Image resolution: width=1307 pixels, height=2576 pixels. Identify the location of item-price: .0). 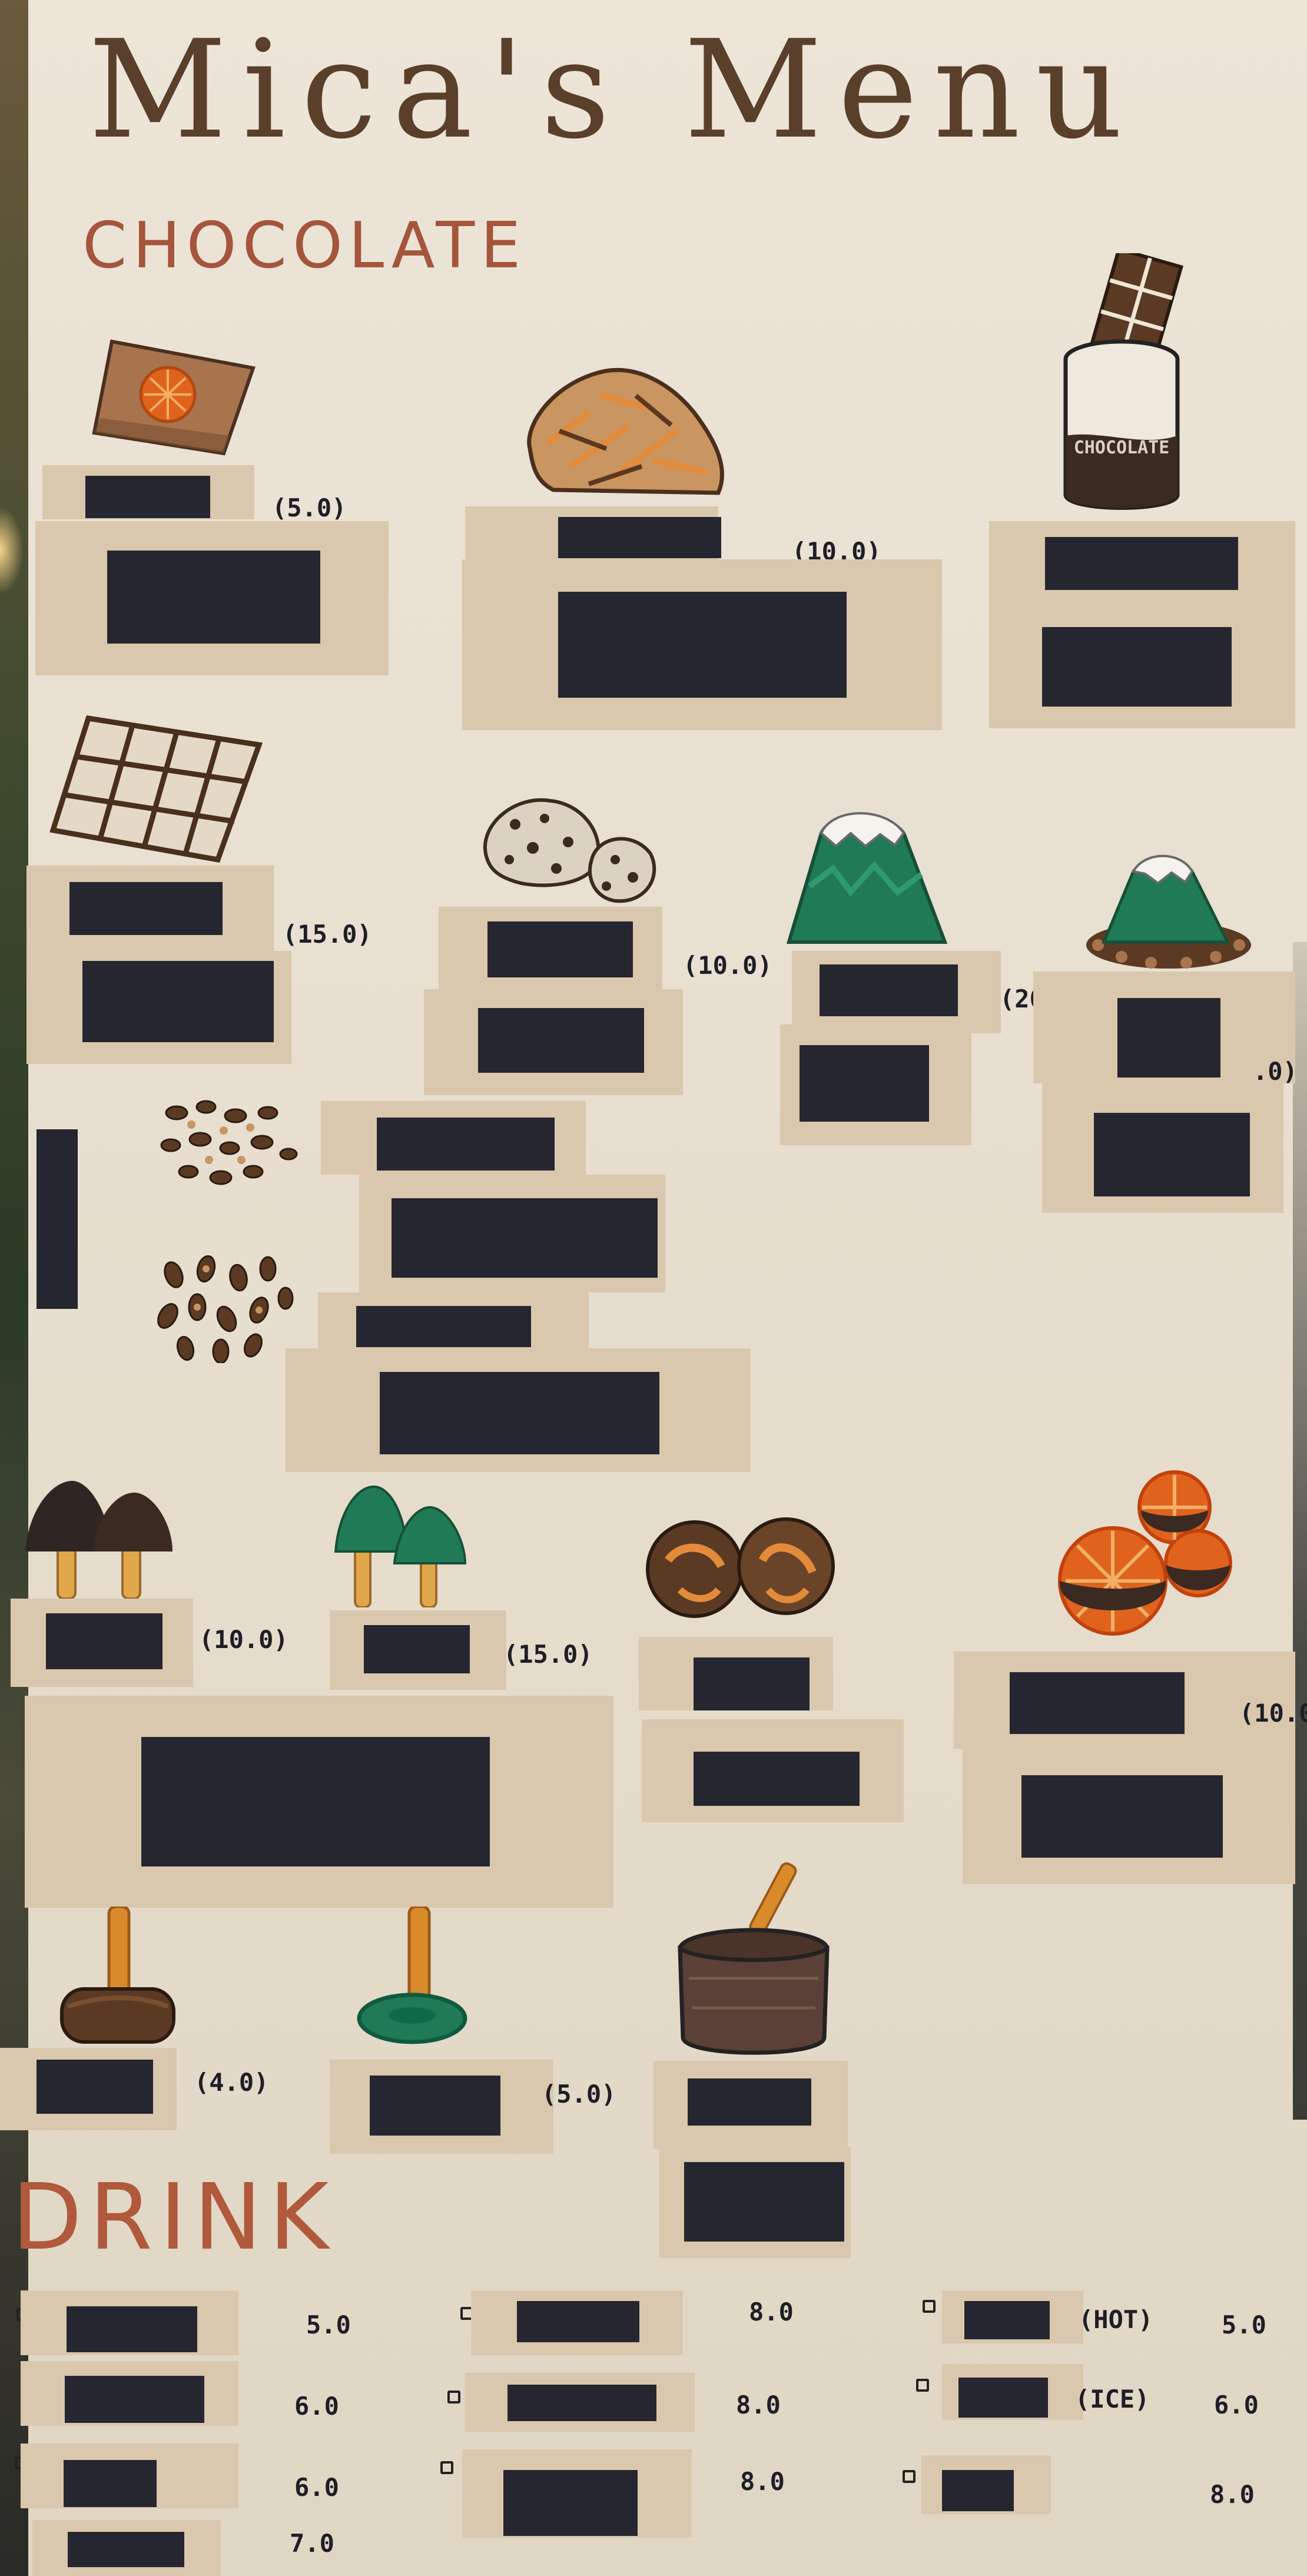
(1275, 1071).